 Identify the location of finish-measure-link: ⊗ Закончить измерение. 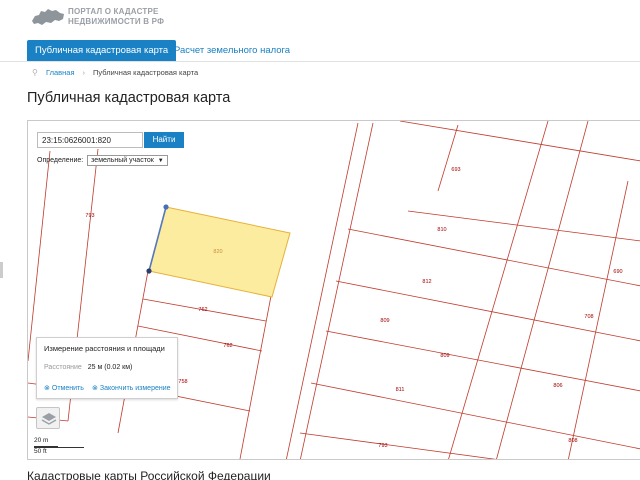
(131, 388).